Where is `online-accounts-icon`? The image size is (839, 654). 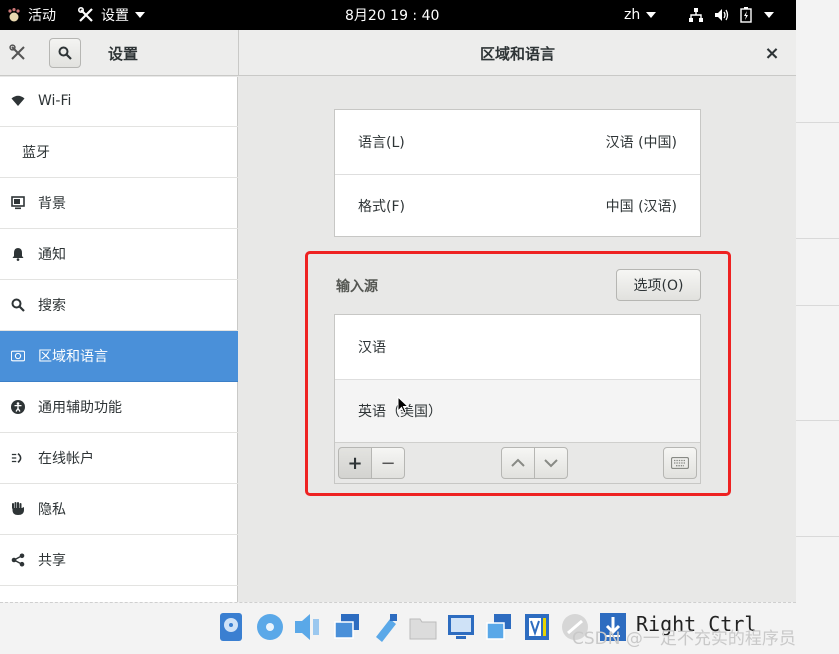 online-accounts-icon is located at coordinates (18, 458).